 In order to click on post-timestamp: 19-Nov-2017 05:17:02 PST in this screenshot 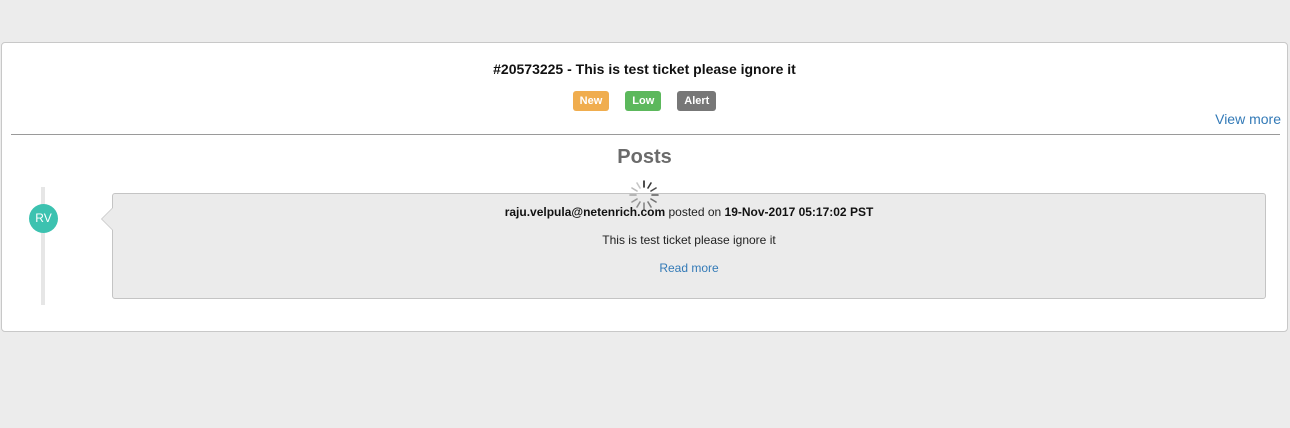, I will do `click(799, 212)`.